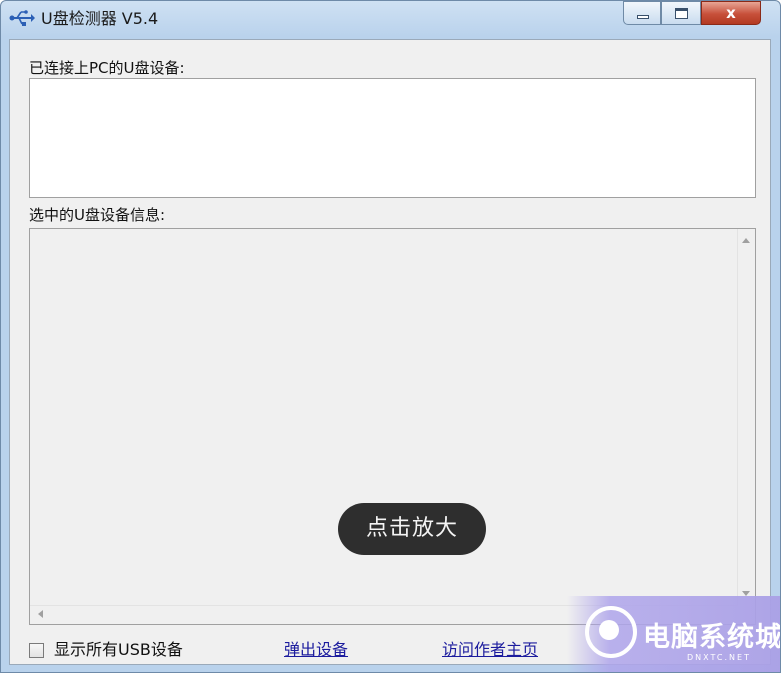 This screenshot has width=781, height=673. I want to click on watermark-subtext: DNXTC.NET, so click(719, 657).